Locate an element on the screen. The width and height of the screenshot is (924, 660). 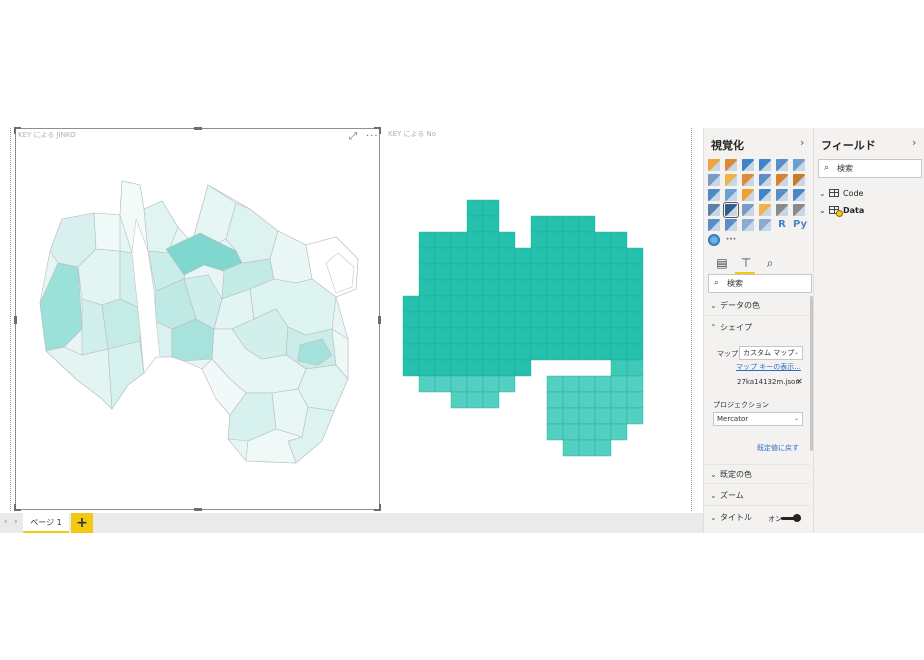
focus-mode-icon: ⤢ is located at coordinates (353, 136).